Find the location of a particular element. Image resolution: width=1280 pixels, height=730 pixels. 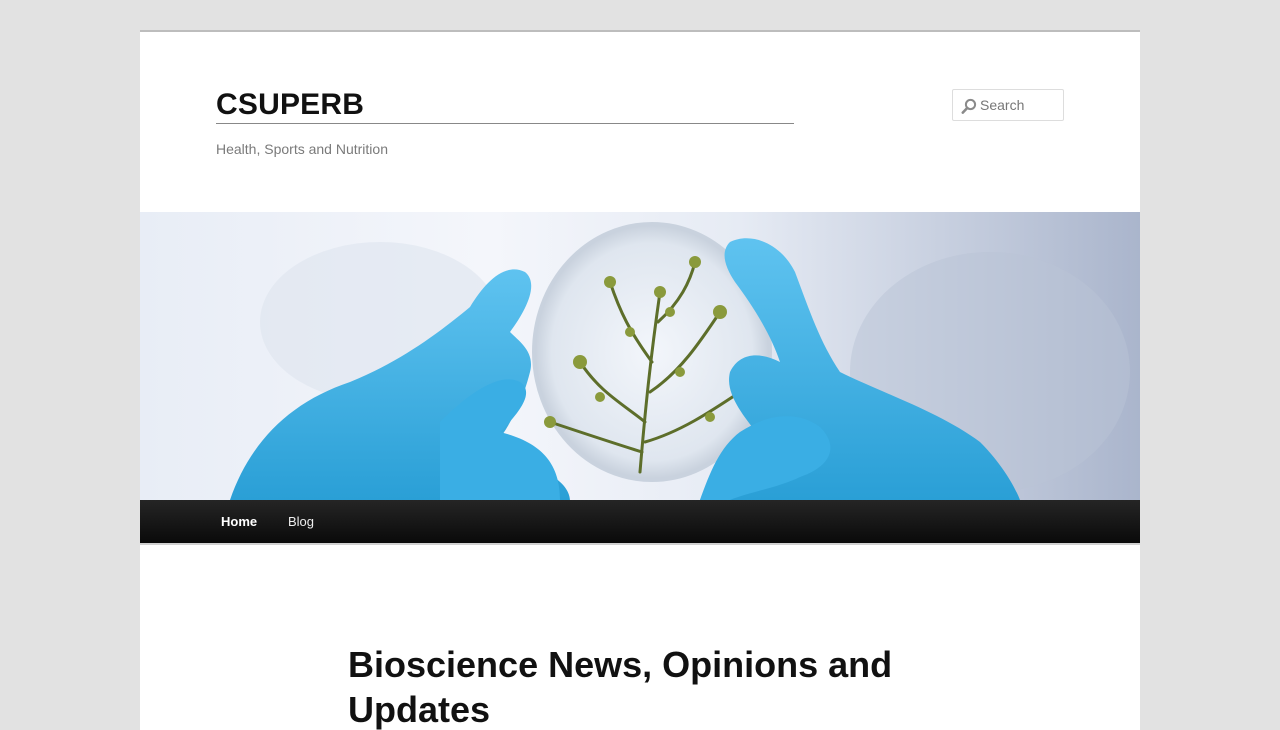

nav-item-home: Home is located at coordinates (239, 521).